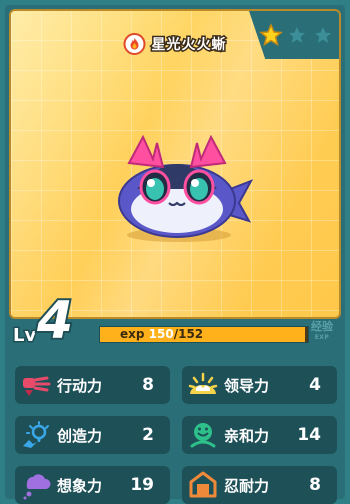 This screenshot has width=350, height=504. I want to click on stat-speed: 行动力 8, so click(92, 385).